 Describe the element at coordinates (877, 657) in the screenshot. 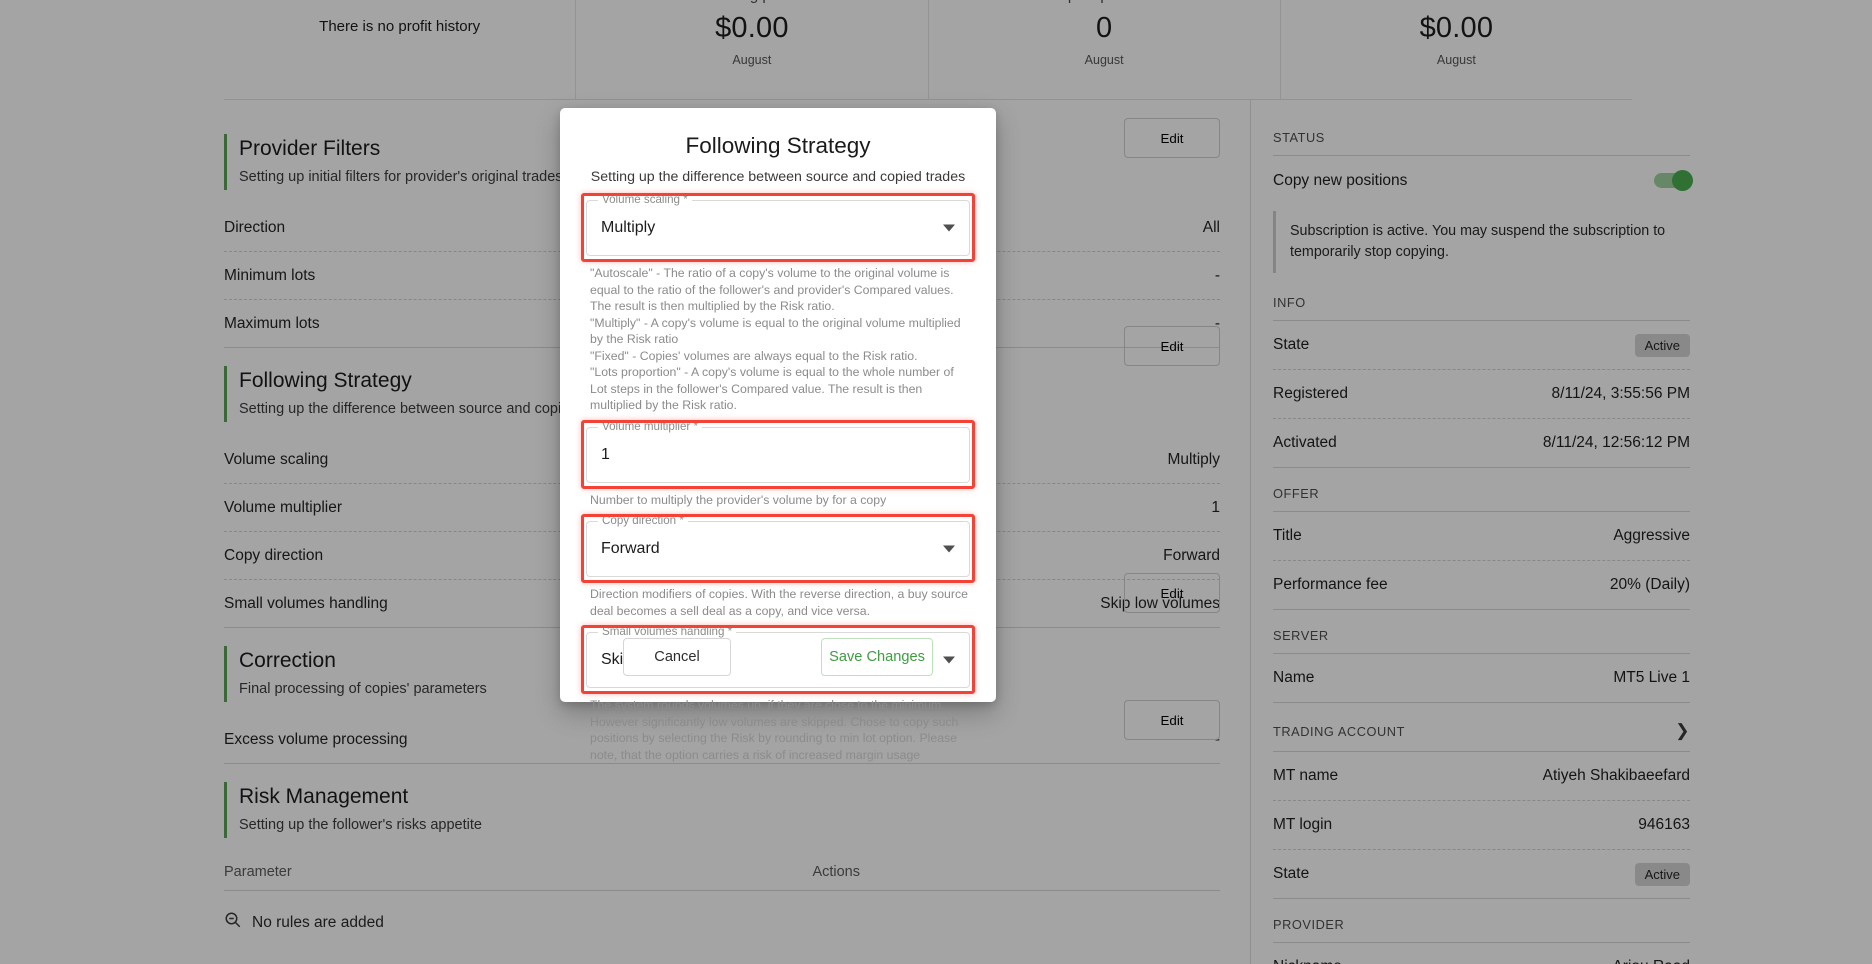

I see `save-changes-button: Save Changes` at that location.